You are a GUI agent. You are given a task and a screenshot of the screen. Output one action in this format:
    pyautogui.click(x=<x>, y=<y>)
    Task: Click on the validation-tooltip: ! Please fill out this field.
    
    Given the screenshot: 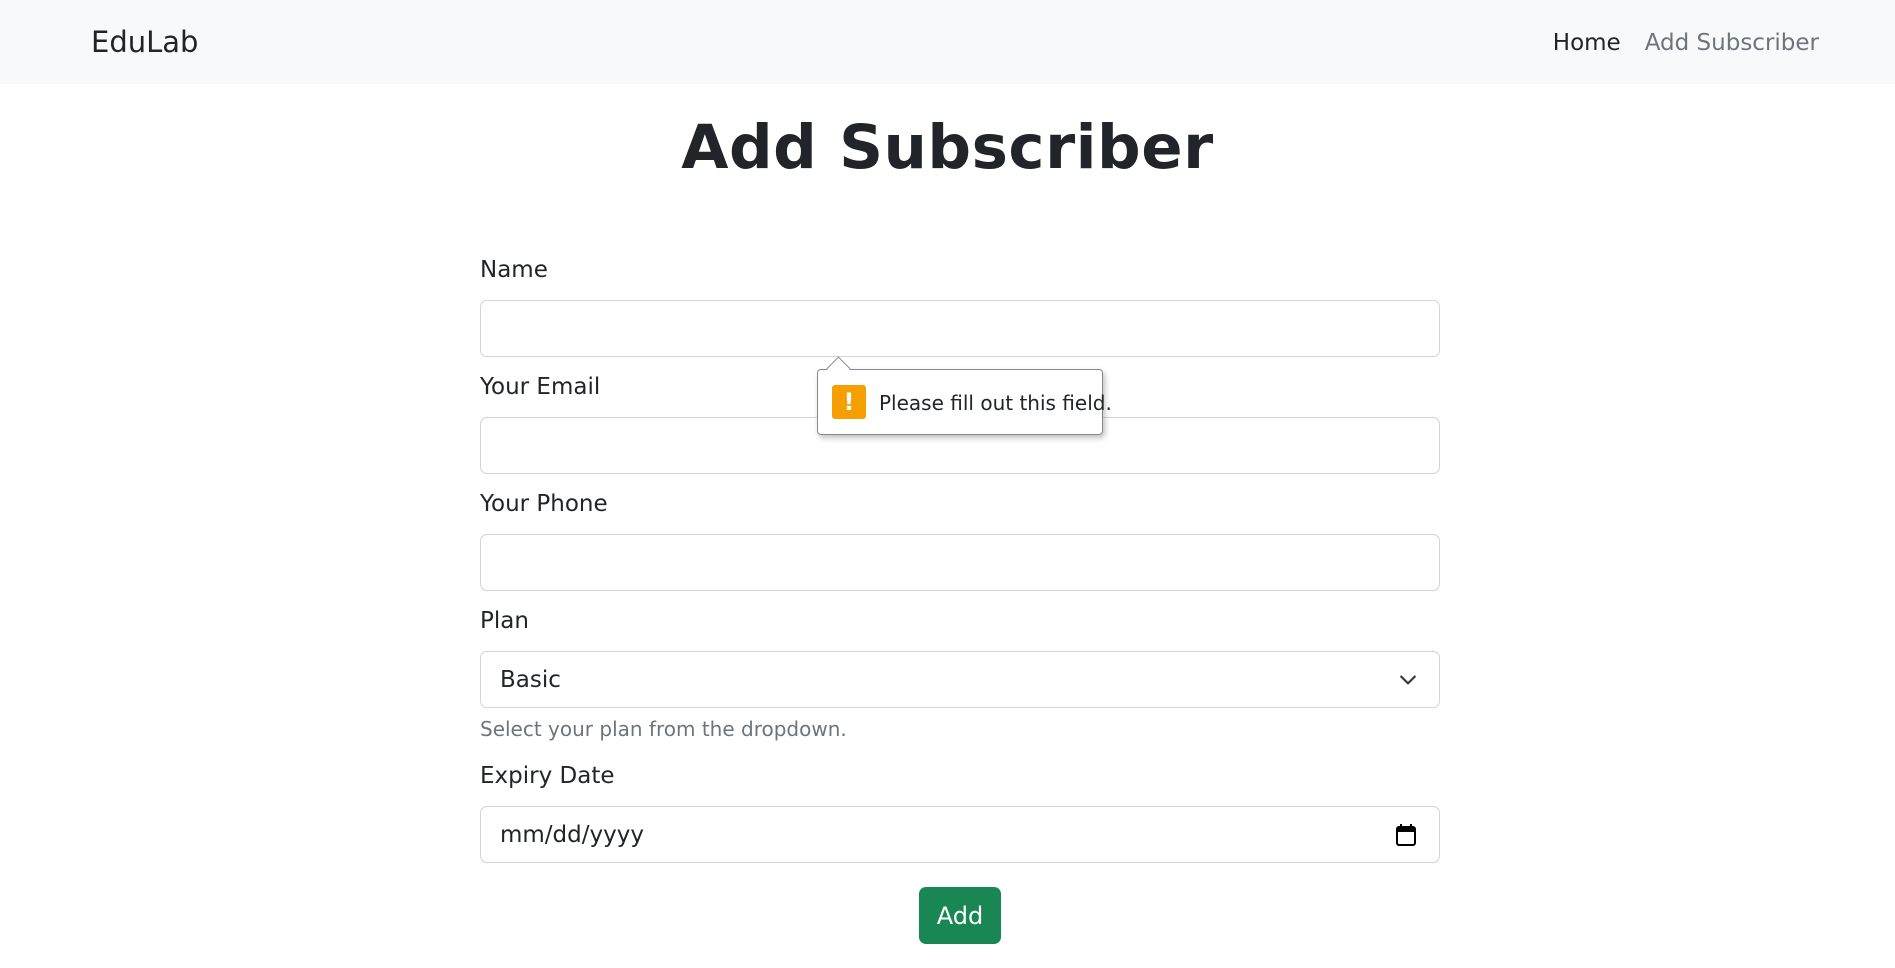 What is the action you would take?
    pyautogui.click(x=964, y=395)
    